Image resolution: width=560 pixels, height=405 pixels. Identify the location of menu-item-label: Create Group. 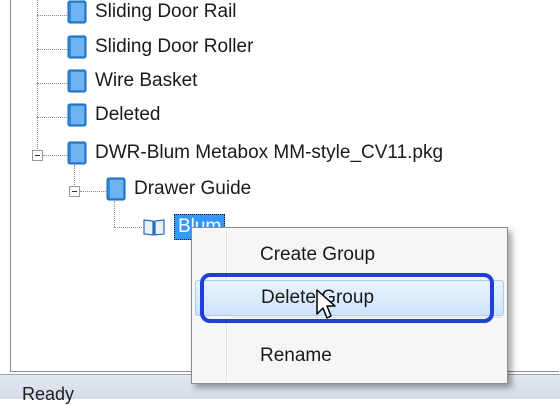
(318, 254).